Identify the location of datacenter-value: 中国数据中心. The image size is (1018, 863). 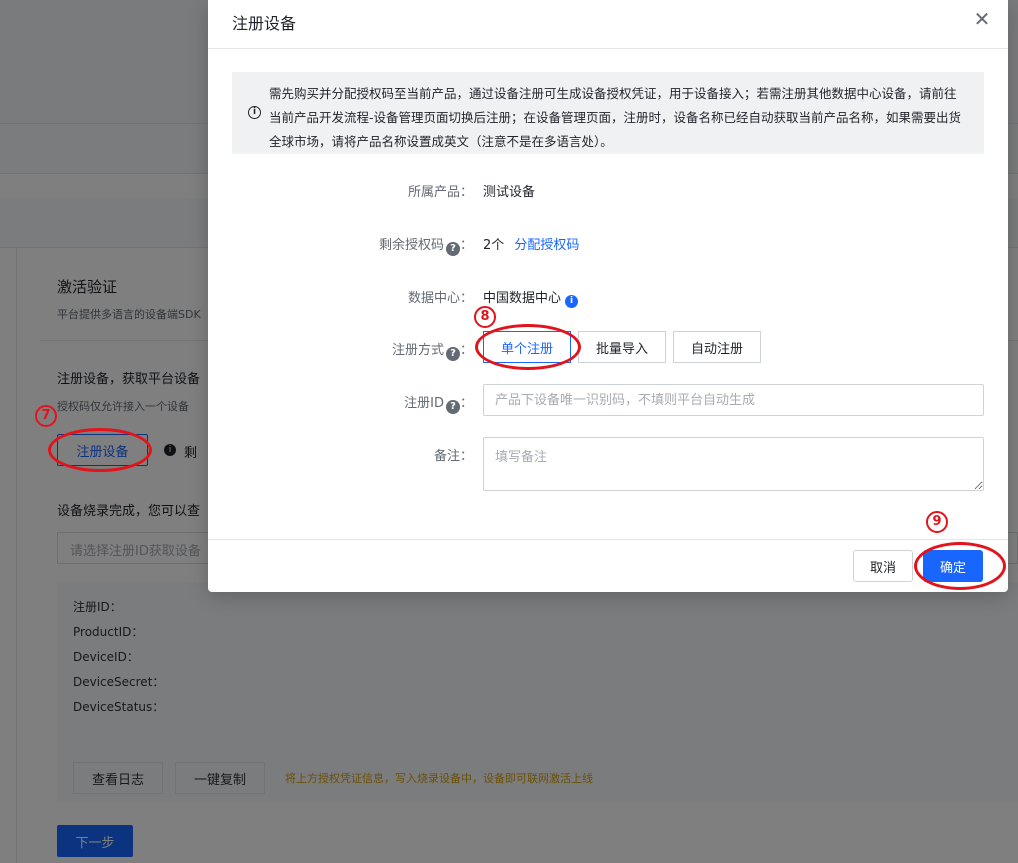
(522, 298).